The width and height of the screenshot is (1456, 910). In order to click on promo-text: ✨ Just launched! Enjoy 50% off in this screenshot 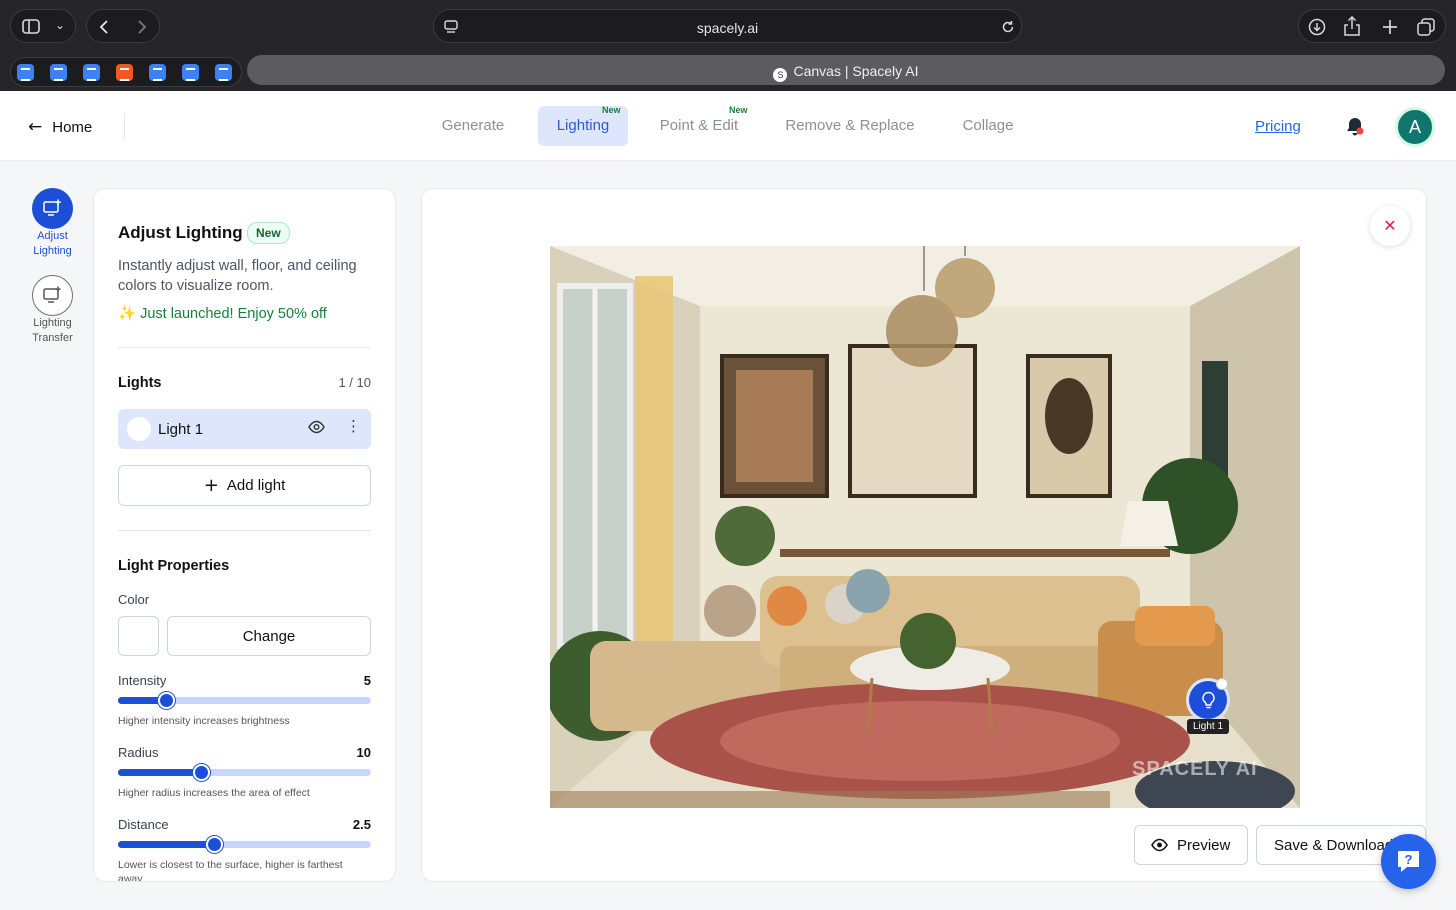, I will do `click(222, 314)`.